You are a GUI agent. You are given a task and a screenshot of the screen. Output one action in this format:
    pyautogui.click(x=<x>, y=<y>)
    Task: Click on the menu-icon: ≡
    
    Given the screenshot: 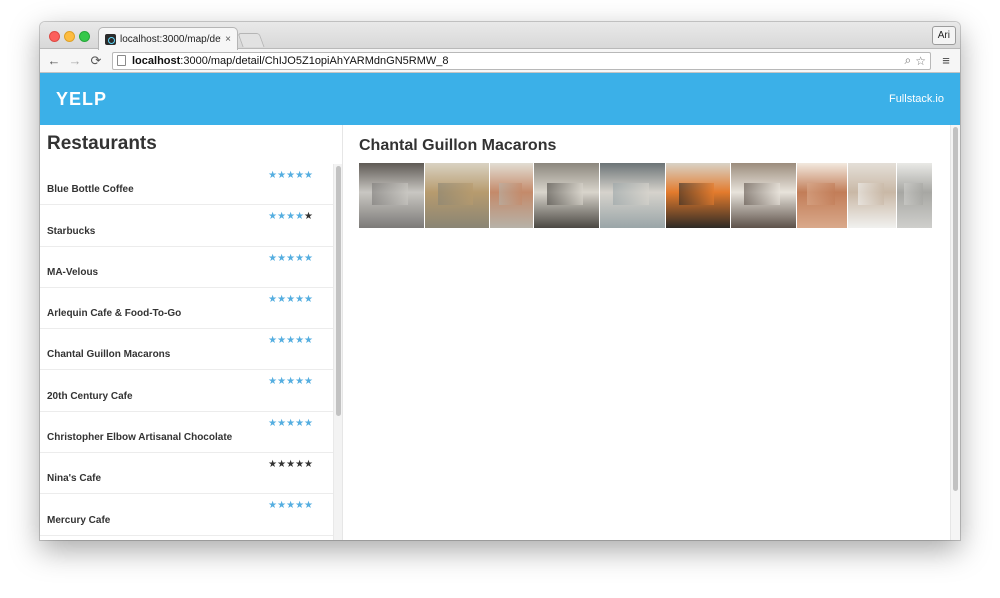 What is the action you would take?
    pyautogui.click(x=946, y=61)
    